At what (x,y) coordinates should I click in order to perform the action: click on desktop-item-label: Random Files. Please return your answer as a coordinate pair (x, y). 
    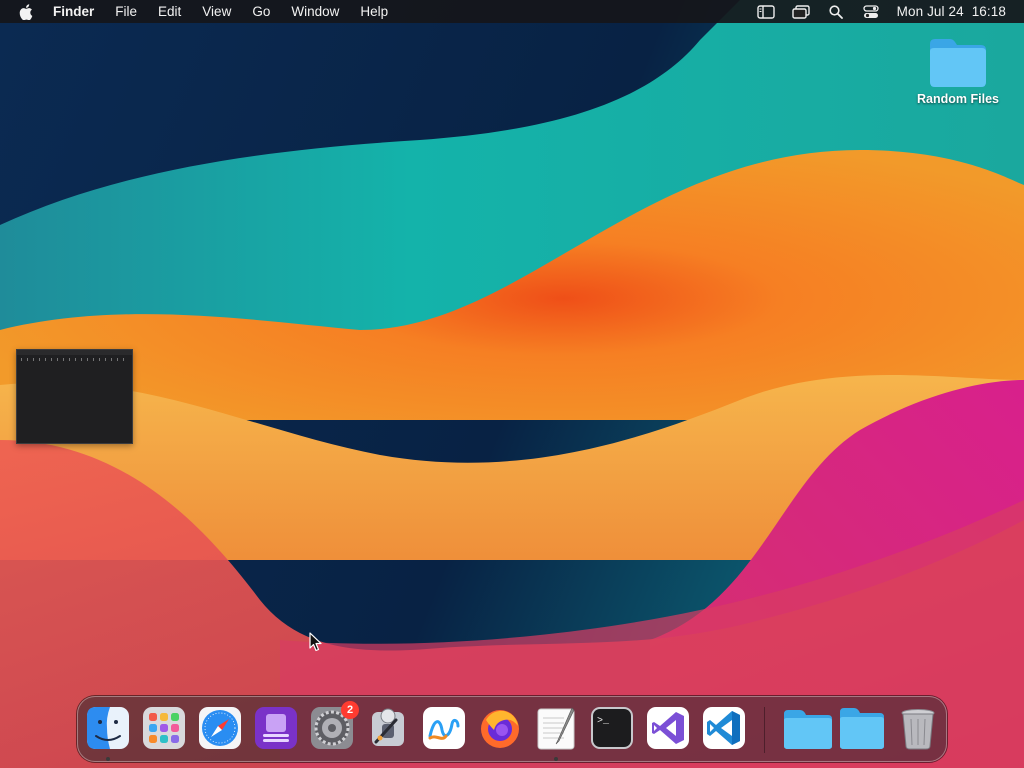
    Looking at the image, I should click on (958, 99).